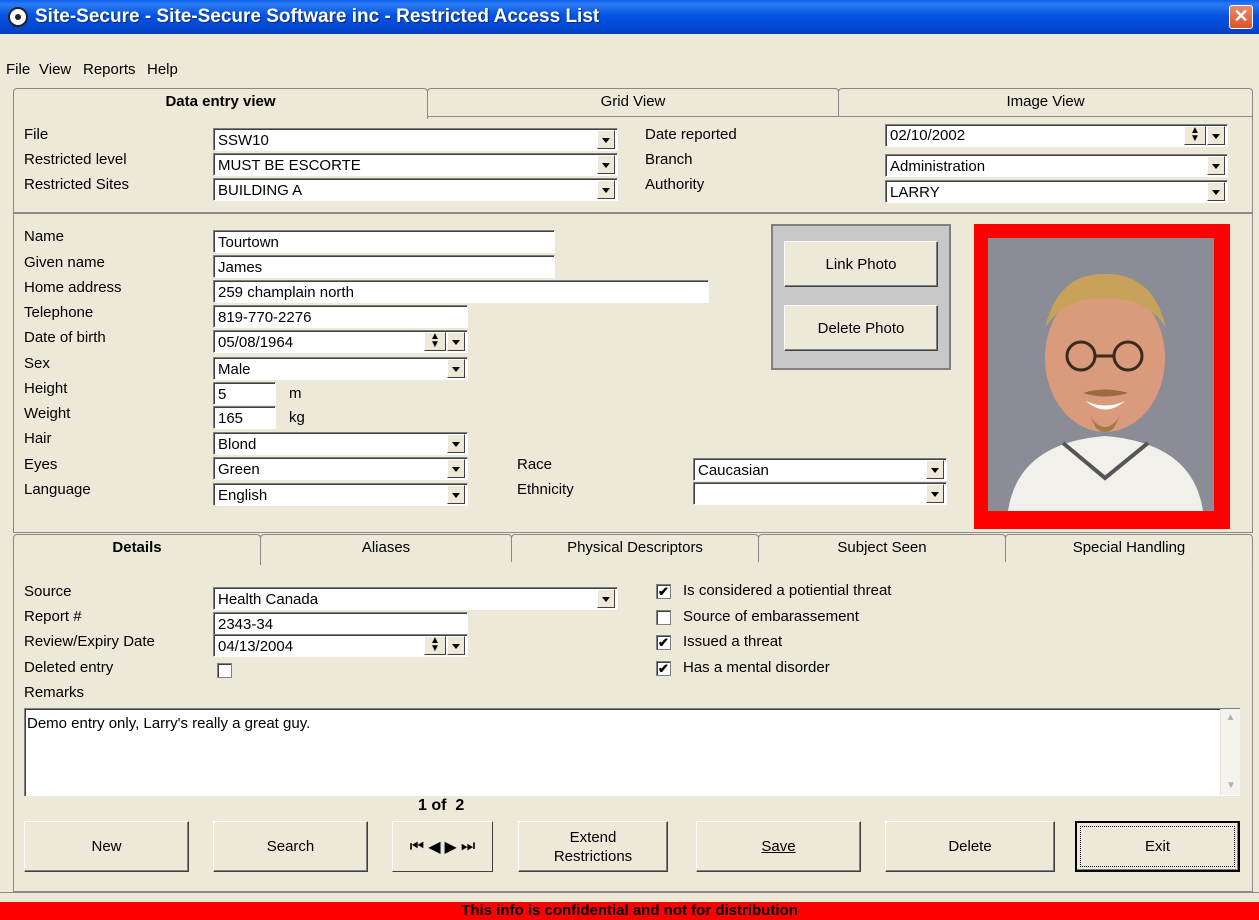 This screenshot has width=1259, height=920. I want to click on sex-label: Sex, so click(37, 363).